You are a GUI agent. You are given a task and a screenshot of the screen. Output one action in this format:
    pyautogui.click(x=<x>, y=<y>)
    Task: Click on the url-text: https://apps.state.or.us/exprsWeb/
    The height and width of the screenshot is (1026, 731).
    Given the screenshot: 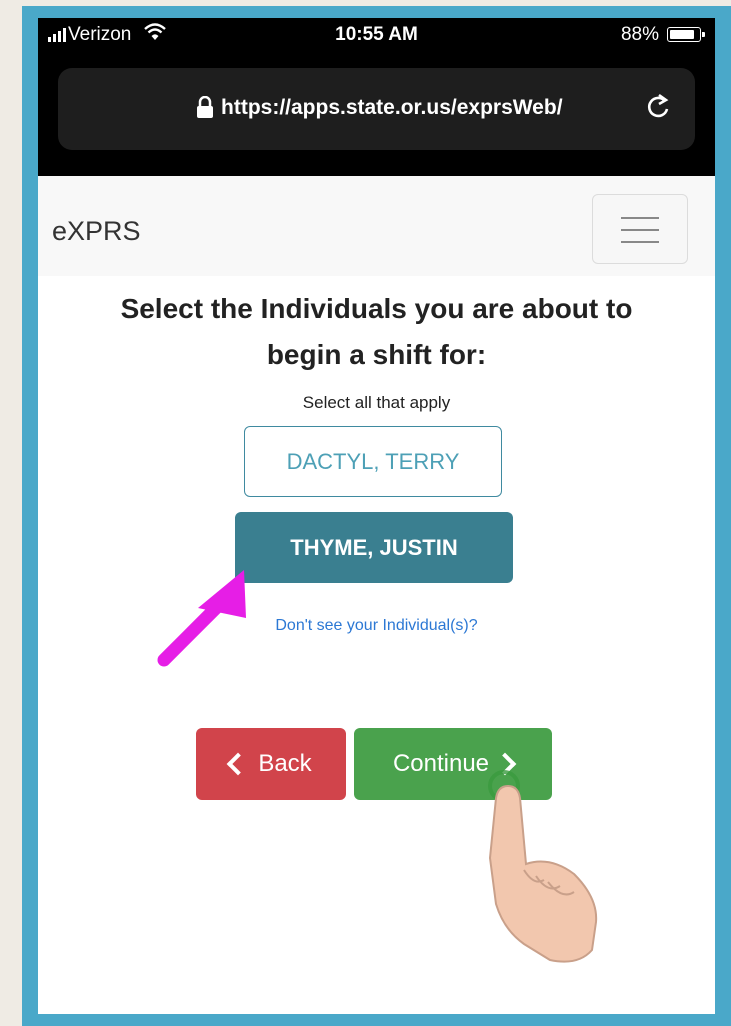 What is the action you would take?
    pyautogui.click(x=392, y=107)
    